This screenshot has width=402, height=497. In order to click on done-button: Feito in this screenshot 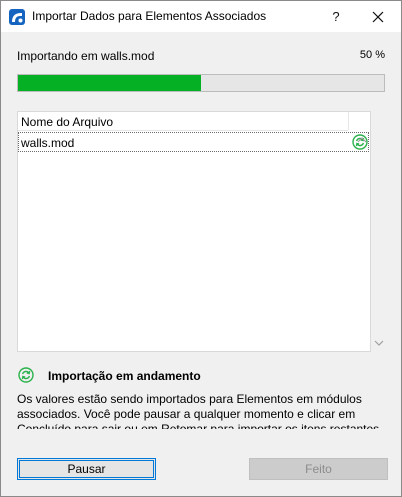, I will do `click(318, 469)`.